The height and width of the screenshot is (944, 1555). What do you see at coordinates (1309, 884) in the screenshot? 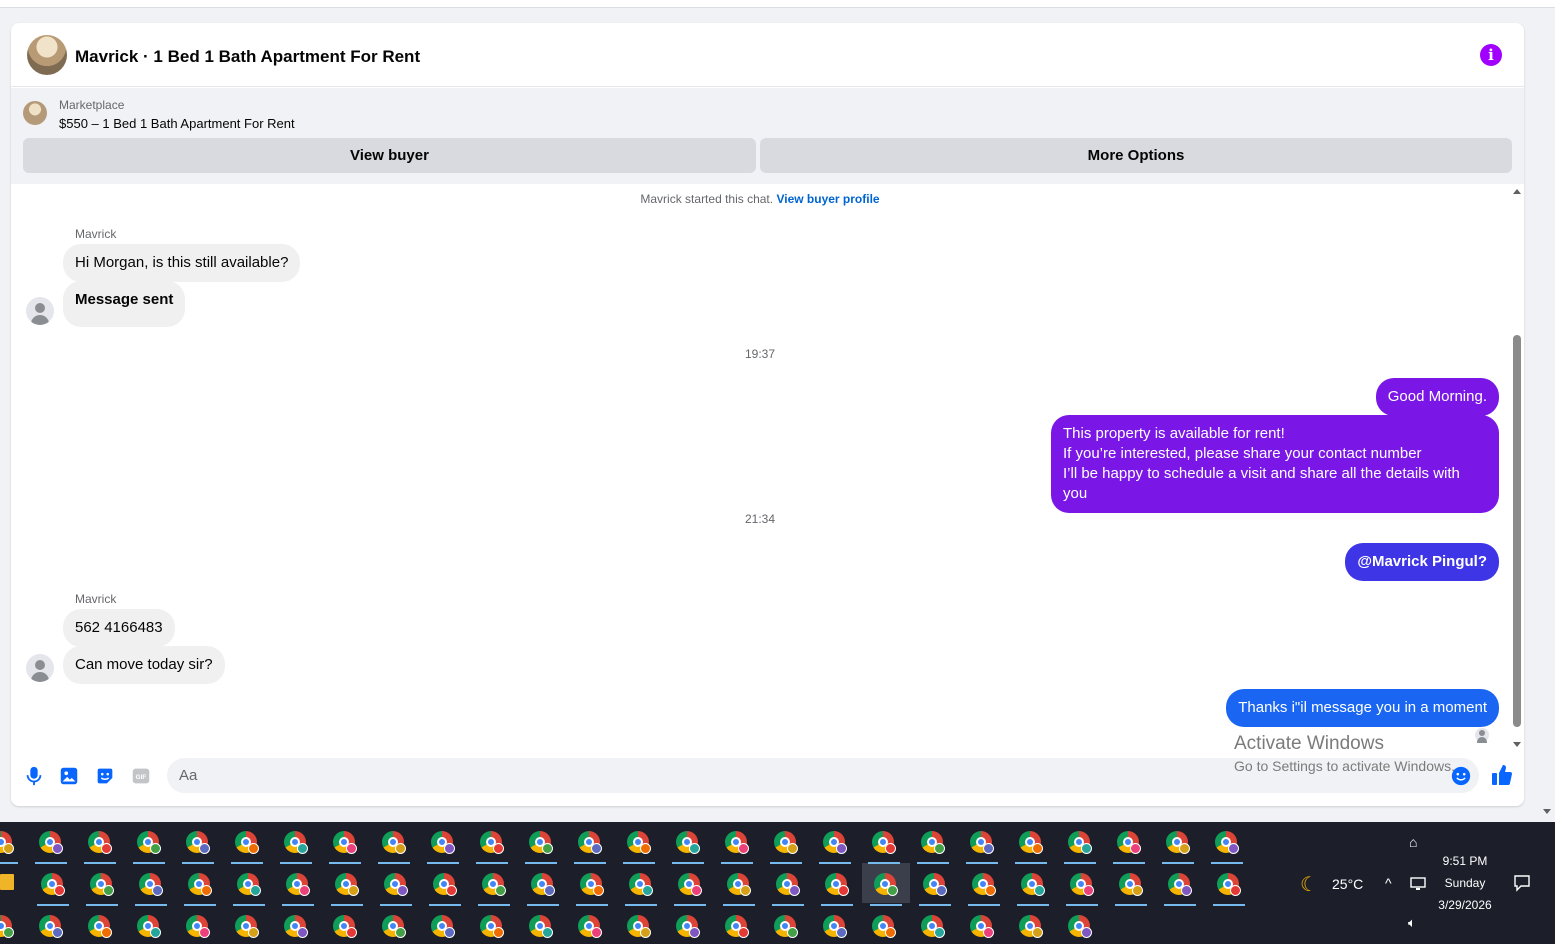
I see `moon-icon: ☾` at bounding box center [1309, 884].